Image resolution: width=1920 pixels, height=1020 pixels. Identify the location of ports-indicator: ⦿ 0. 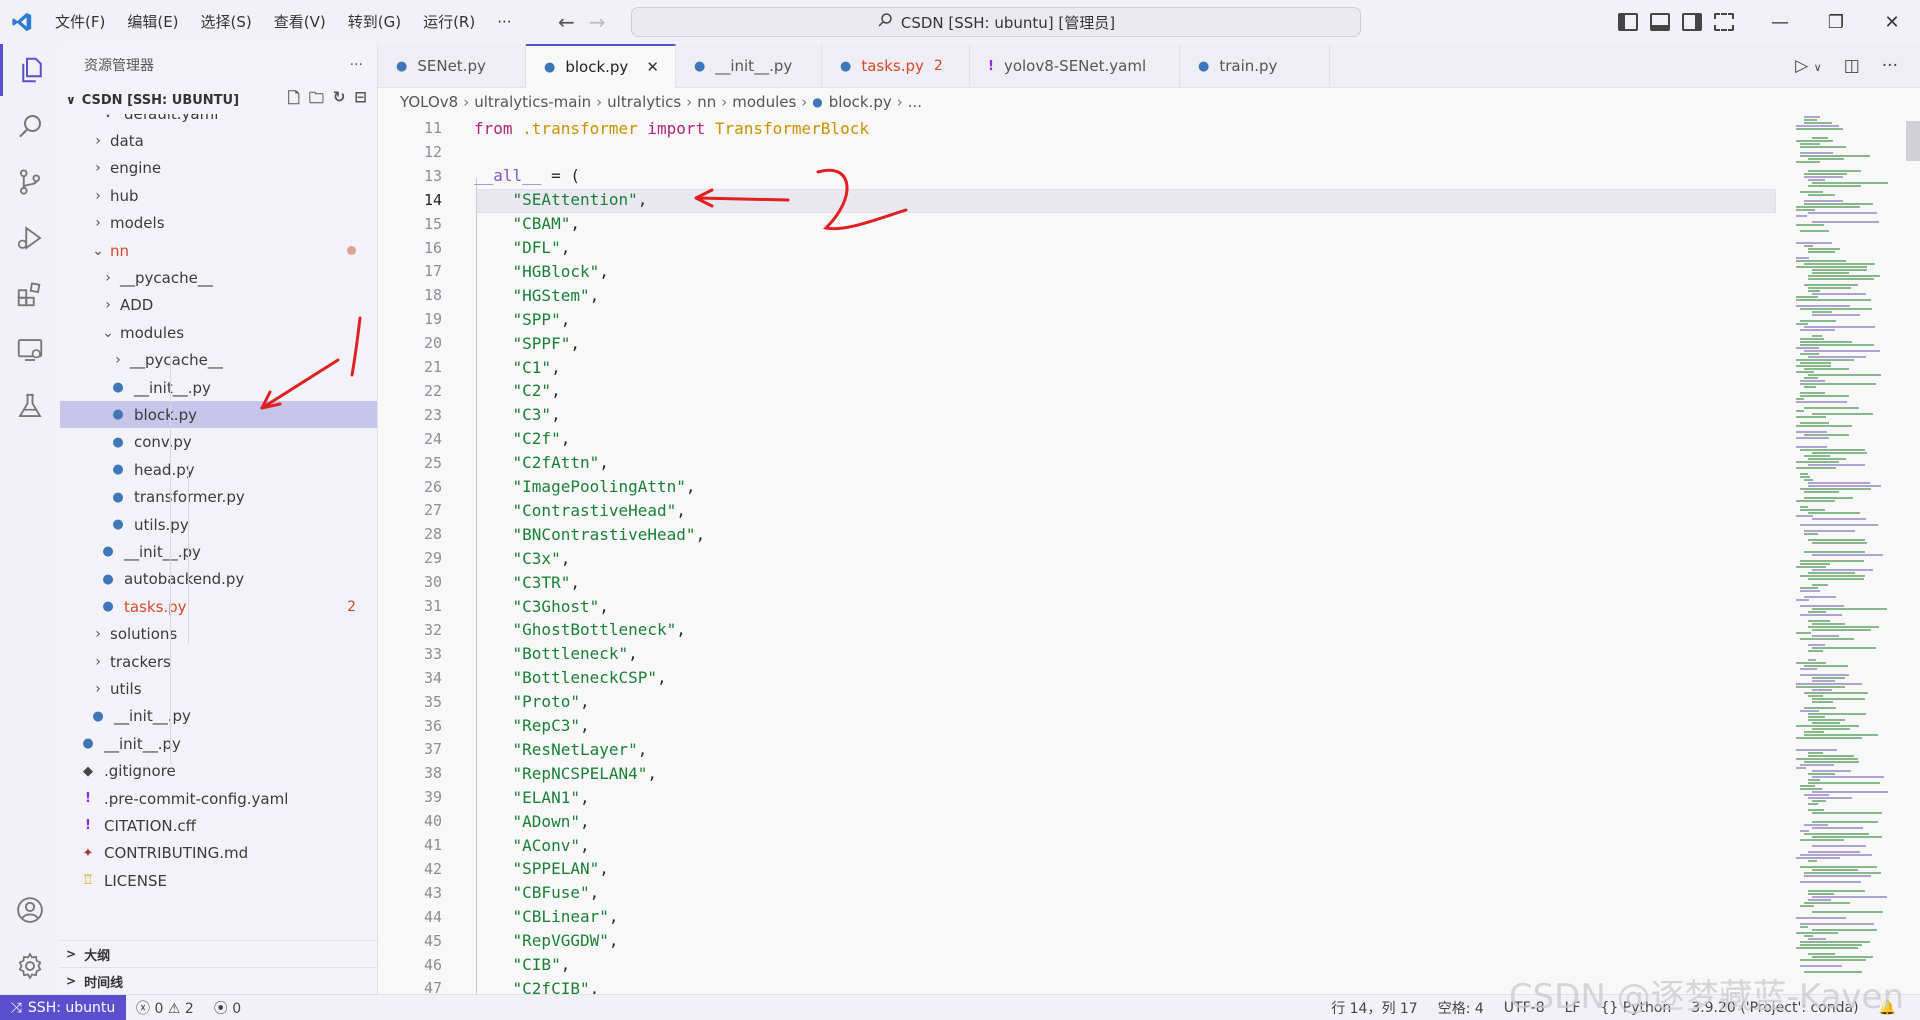
(227, 1008).